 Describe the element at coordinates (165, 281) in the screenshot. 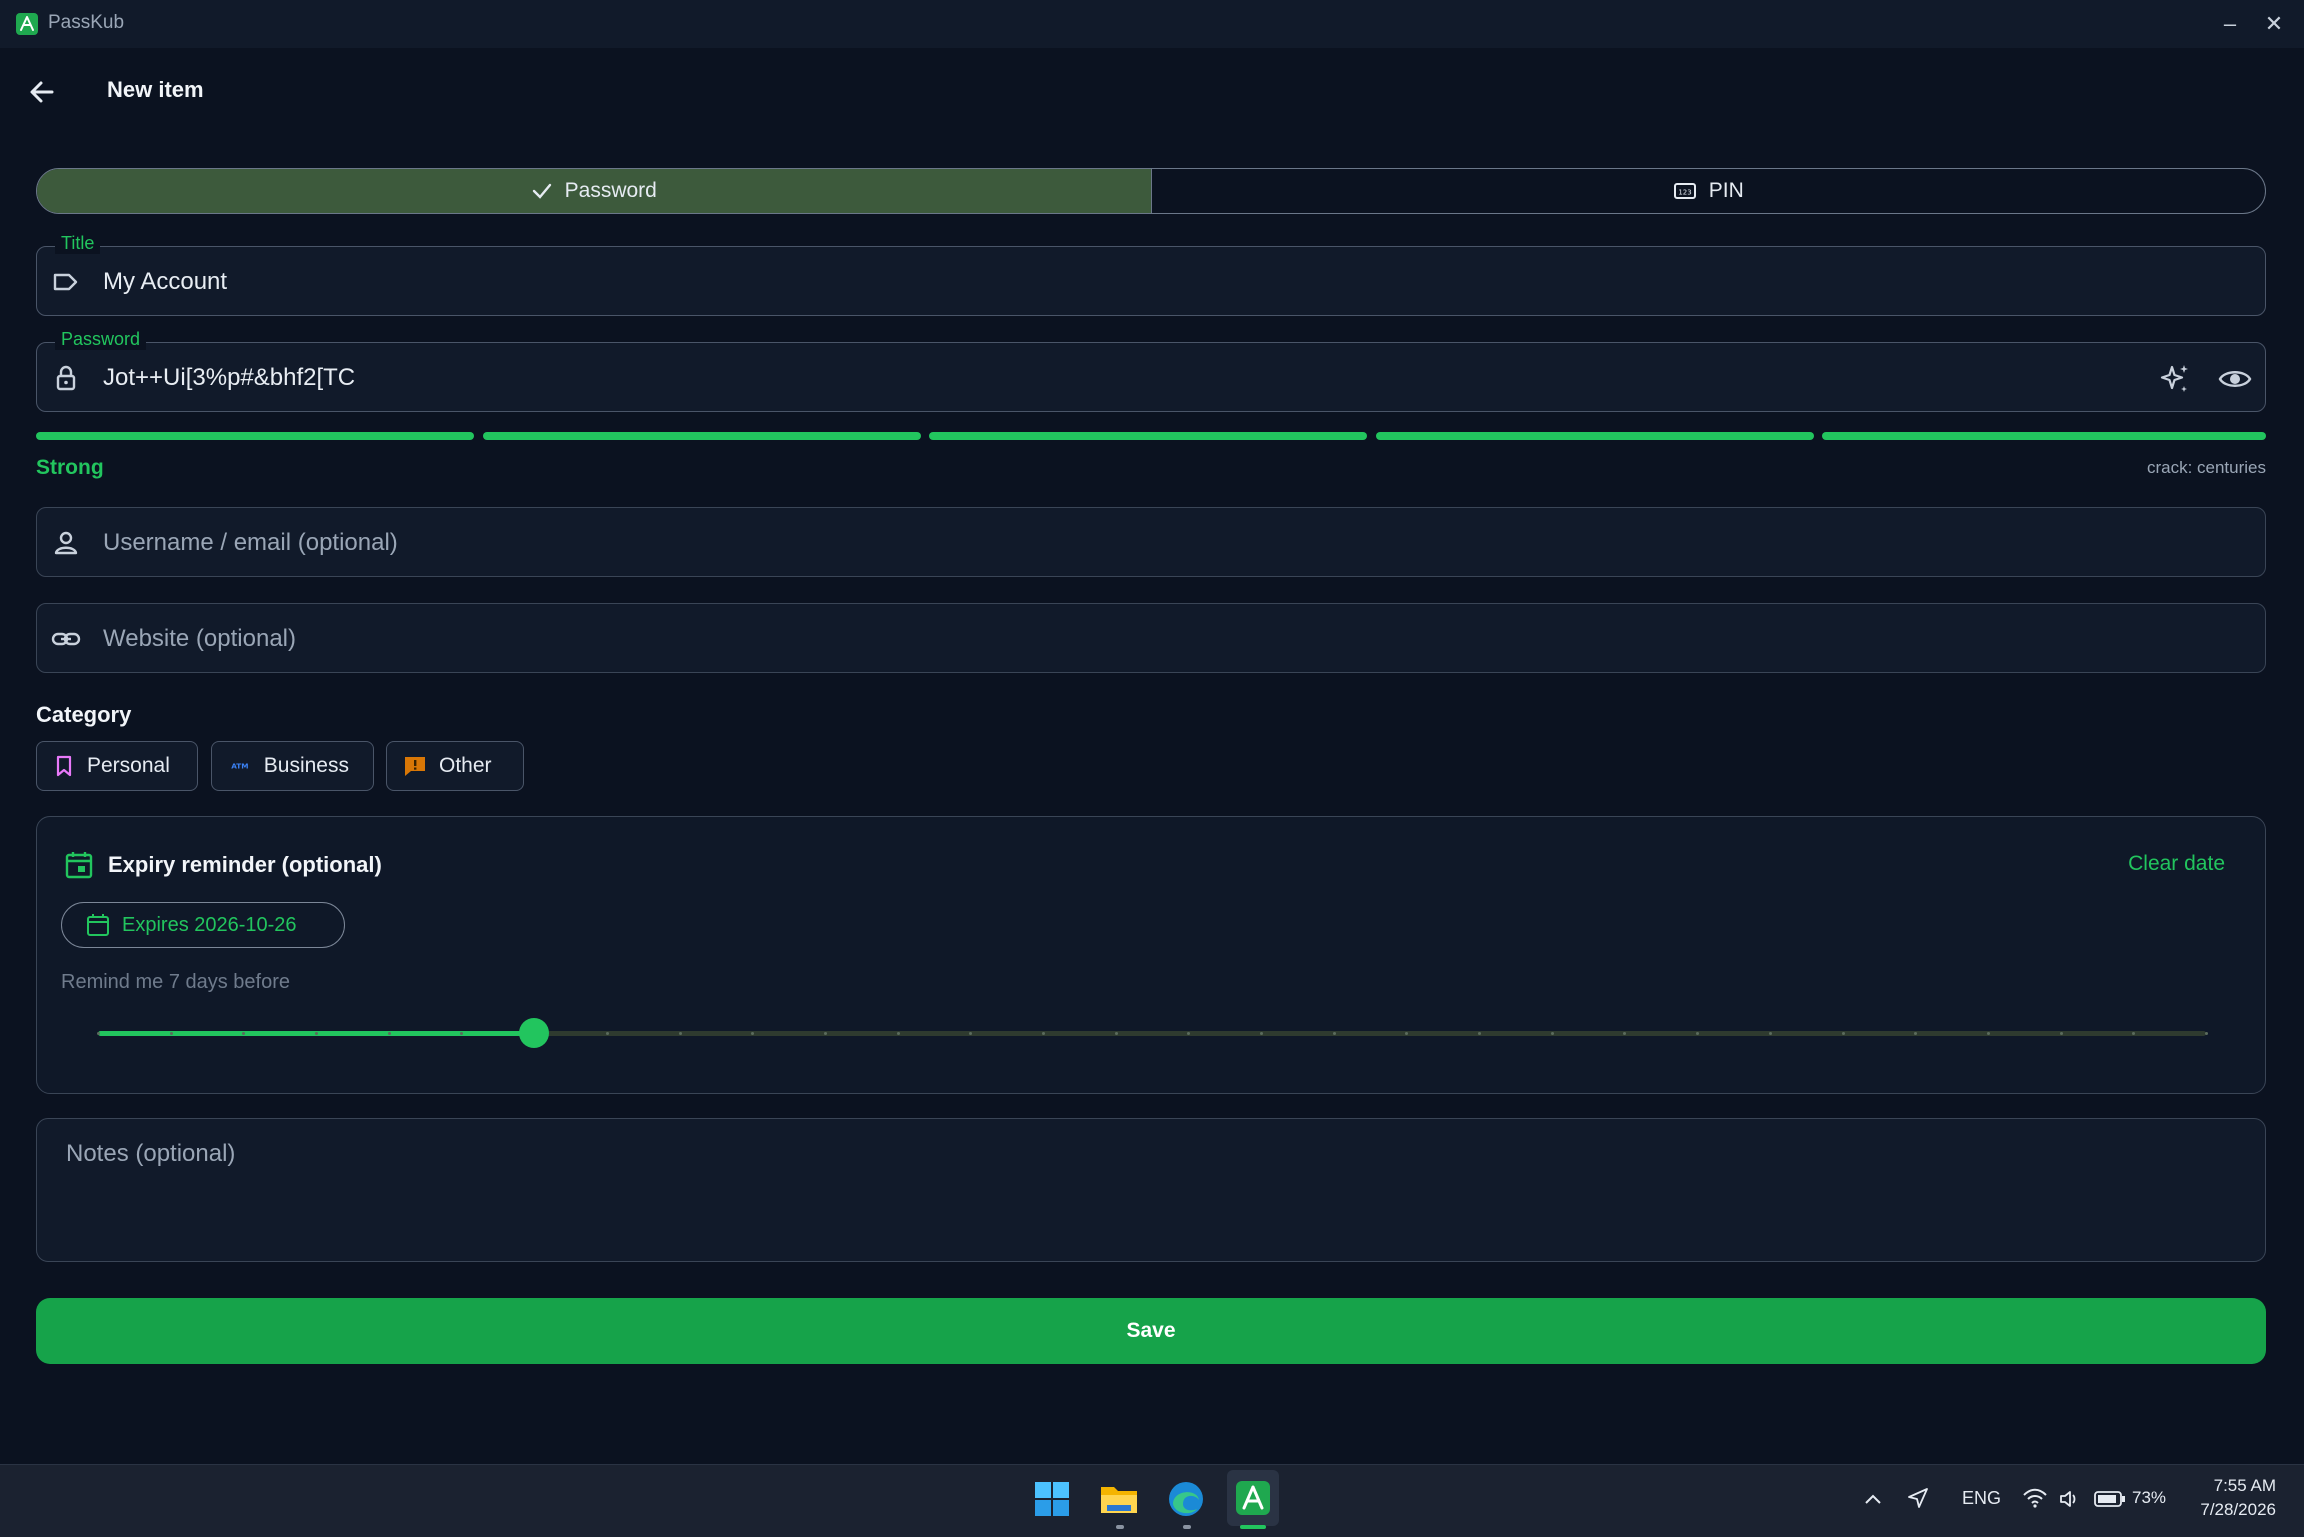

I see `title-value: My Account` at that location.